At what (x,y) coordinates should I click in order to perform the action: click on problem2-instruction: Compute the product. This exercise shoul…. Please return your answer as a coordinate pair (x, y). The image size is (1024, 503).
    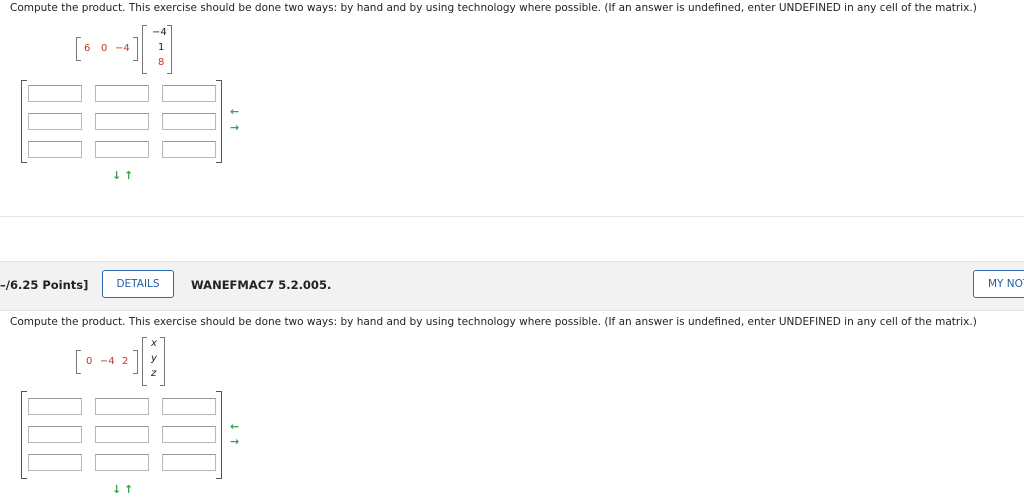
    Looking at the image, I should click on (493, 322).